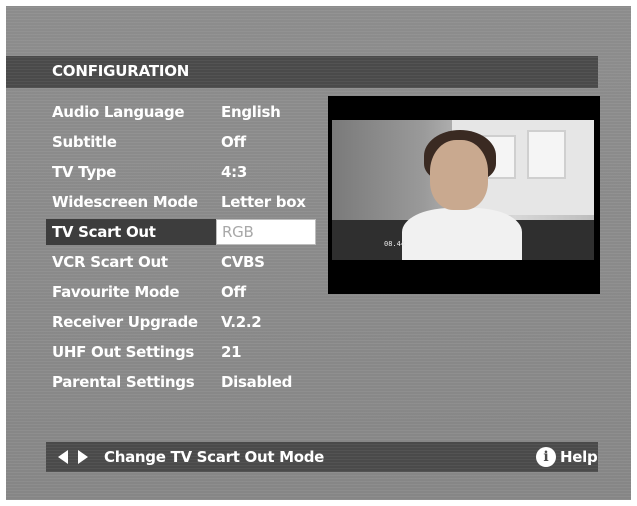  Describe the element at coordinates (125, 322) in the screenshot. I see `menu-item-label: Receiver Upgrade` at that location.